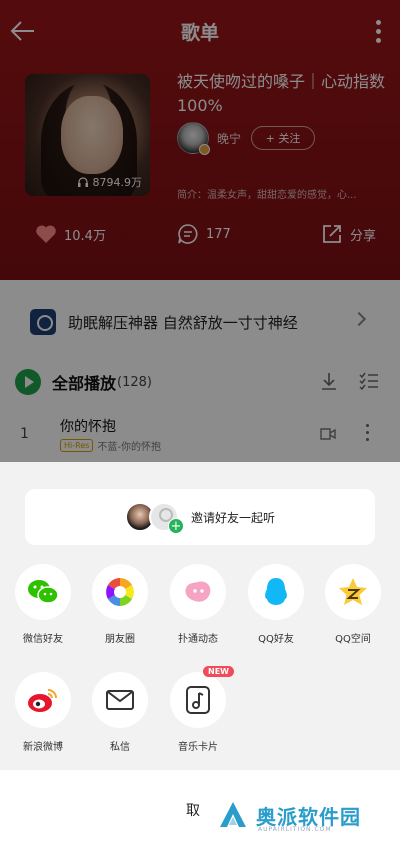 This screenshot has height=842, width=400. Describe the element at coordinates (300, 815) in the screenshot. I see `watermark: 奥派软件园 AUPAIRLITION.COM` at that location.